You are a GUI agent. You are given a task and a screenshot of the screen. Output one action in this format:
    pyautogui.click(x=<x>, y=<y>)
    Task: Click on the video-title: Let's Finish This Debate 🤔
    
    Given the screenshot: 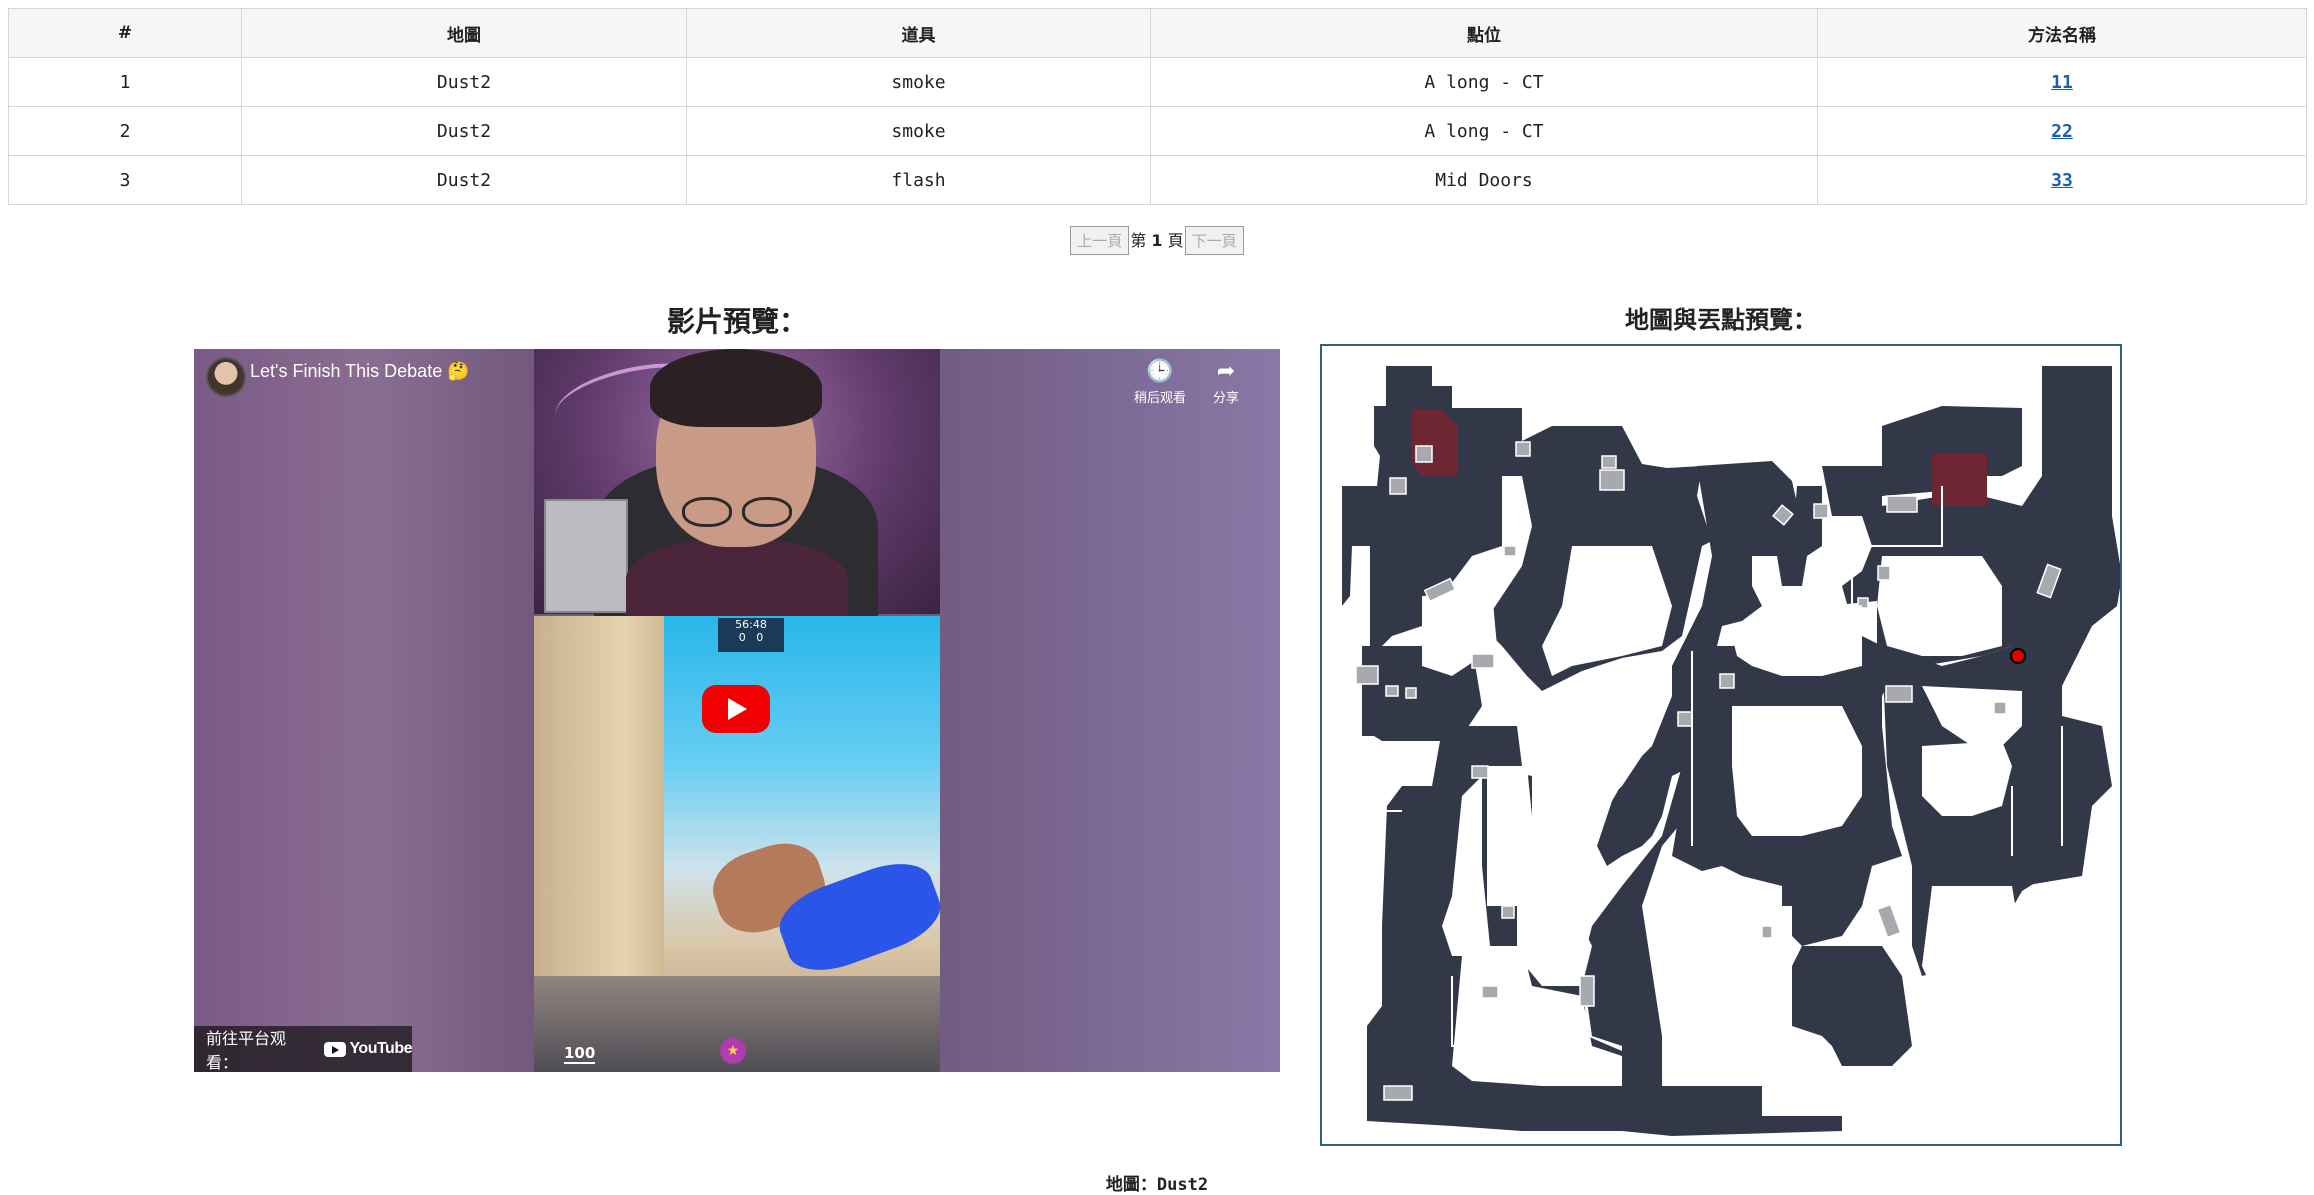 What is the action you would take?
    pyautogui.click(x=360, y=371)
    